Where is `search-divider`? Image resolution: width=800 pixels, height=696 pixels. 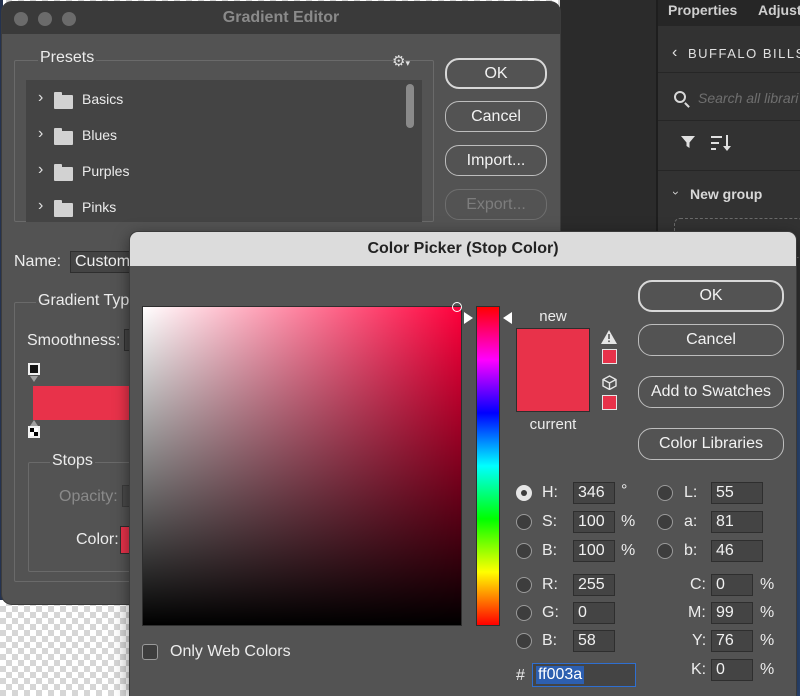 search-divider is located at coordinates (729, 72).